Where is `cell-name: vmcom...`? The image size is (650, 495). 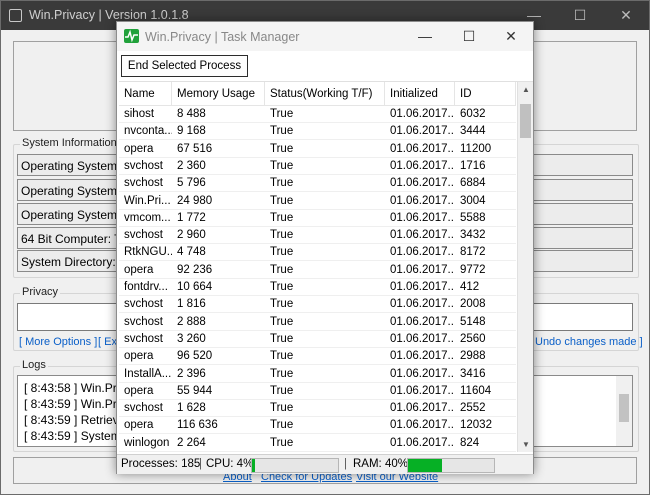
cell-name: vmcom... is located at coordinates (147, 217).